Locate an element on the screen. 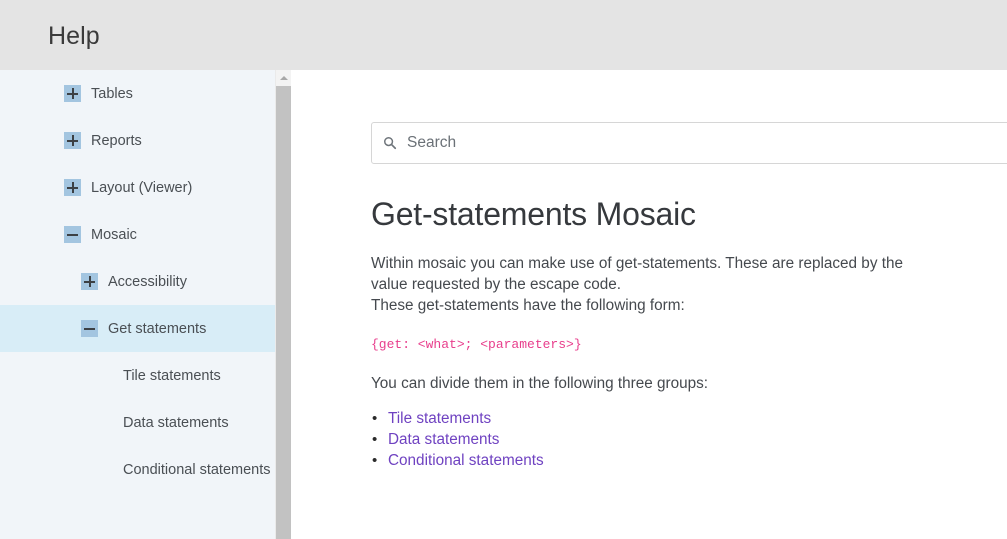 Image resolution: width=1007 pixels, height=539 pixels. group-link: Data statements is located at coordinates (443, 439).